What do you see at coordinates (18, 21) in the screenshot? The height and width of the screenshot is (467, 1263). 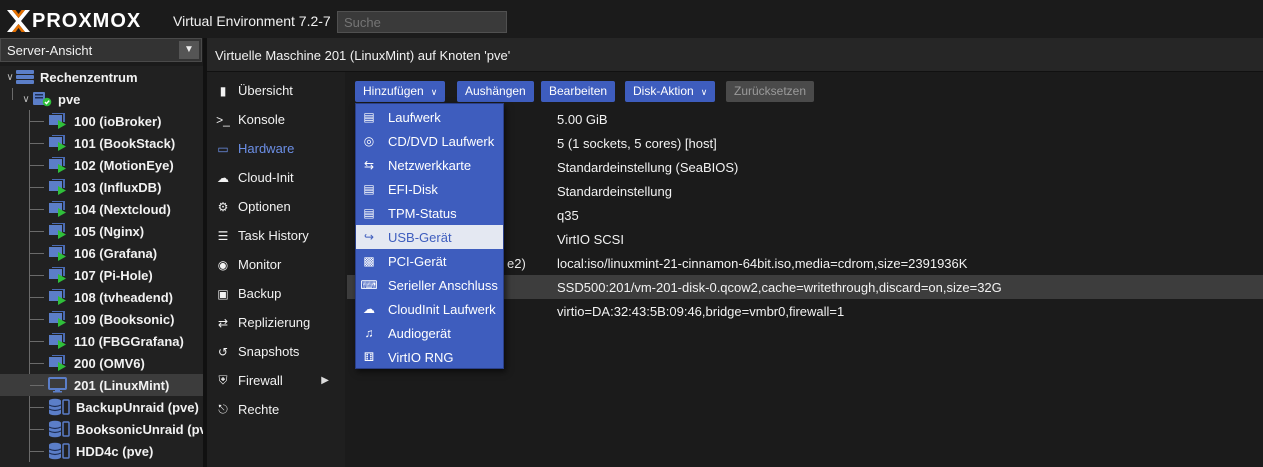 I see `proxmox-x-icon` at bounding box center [18, 21].